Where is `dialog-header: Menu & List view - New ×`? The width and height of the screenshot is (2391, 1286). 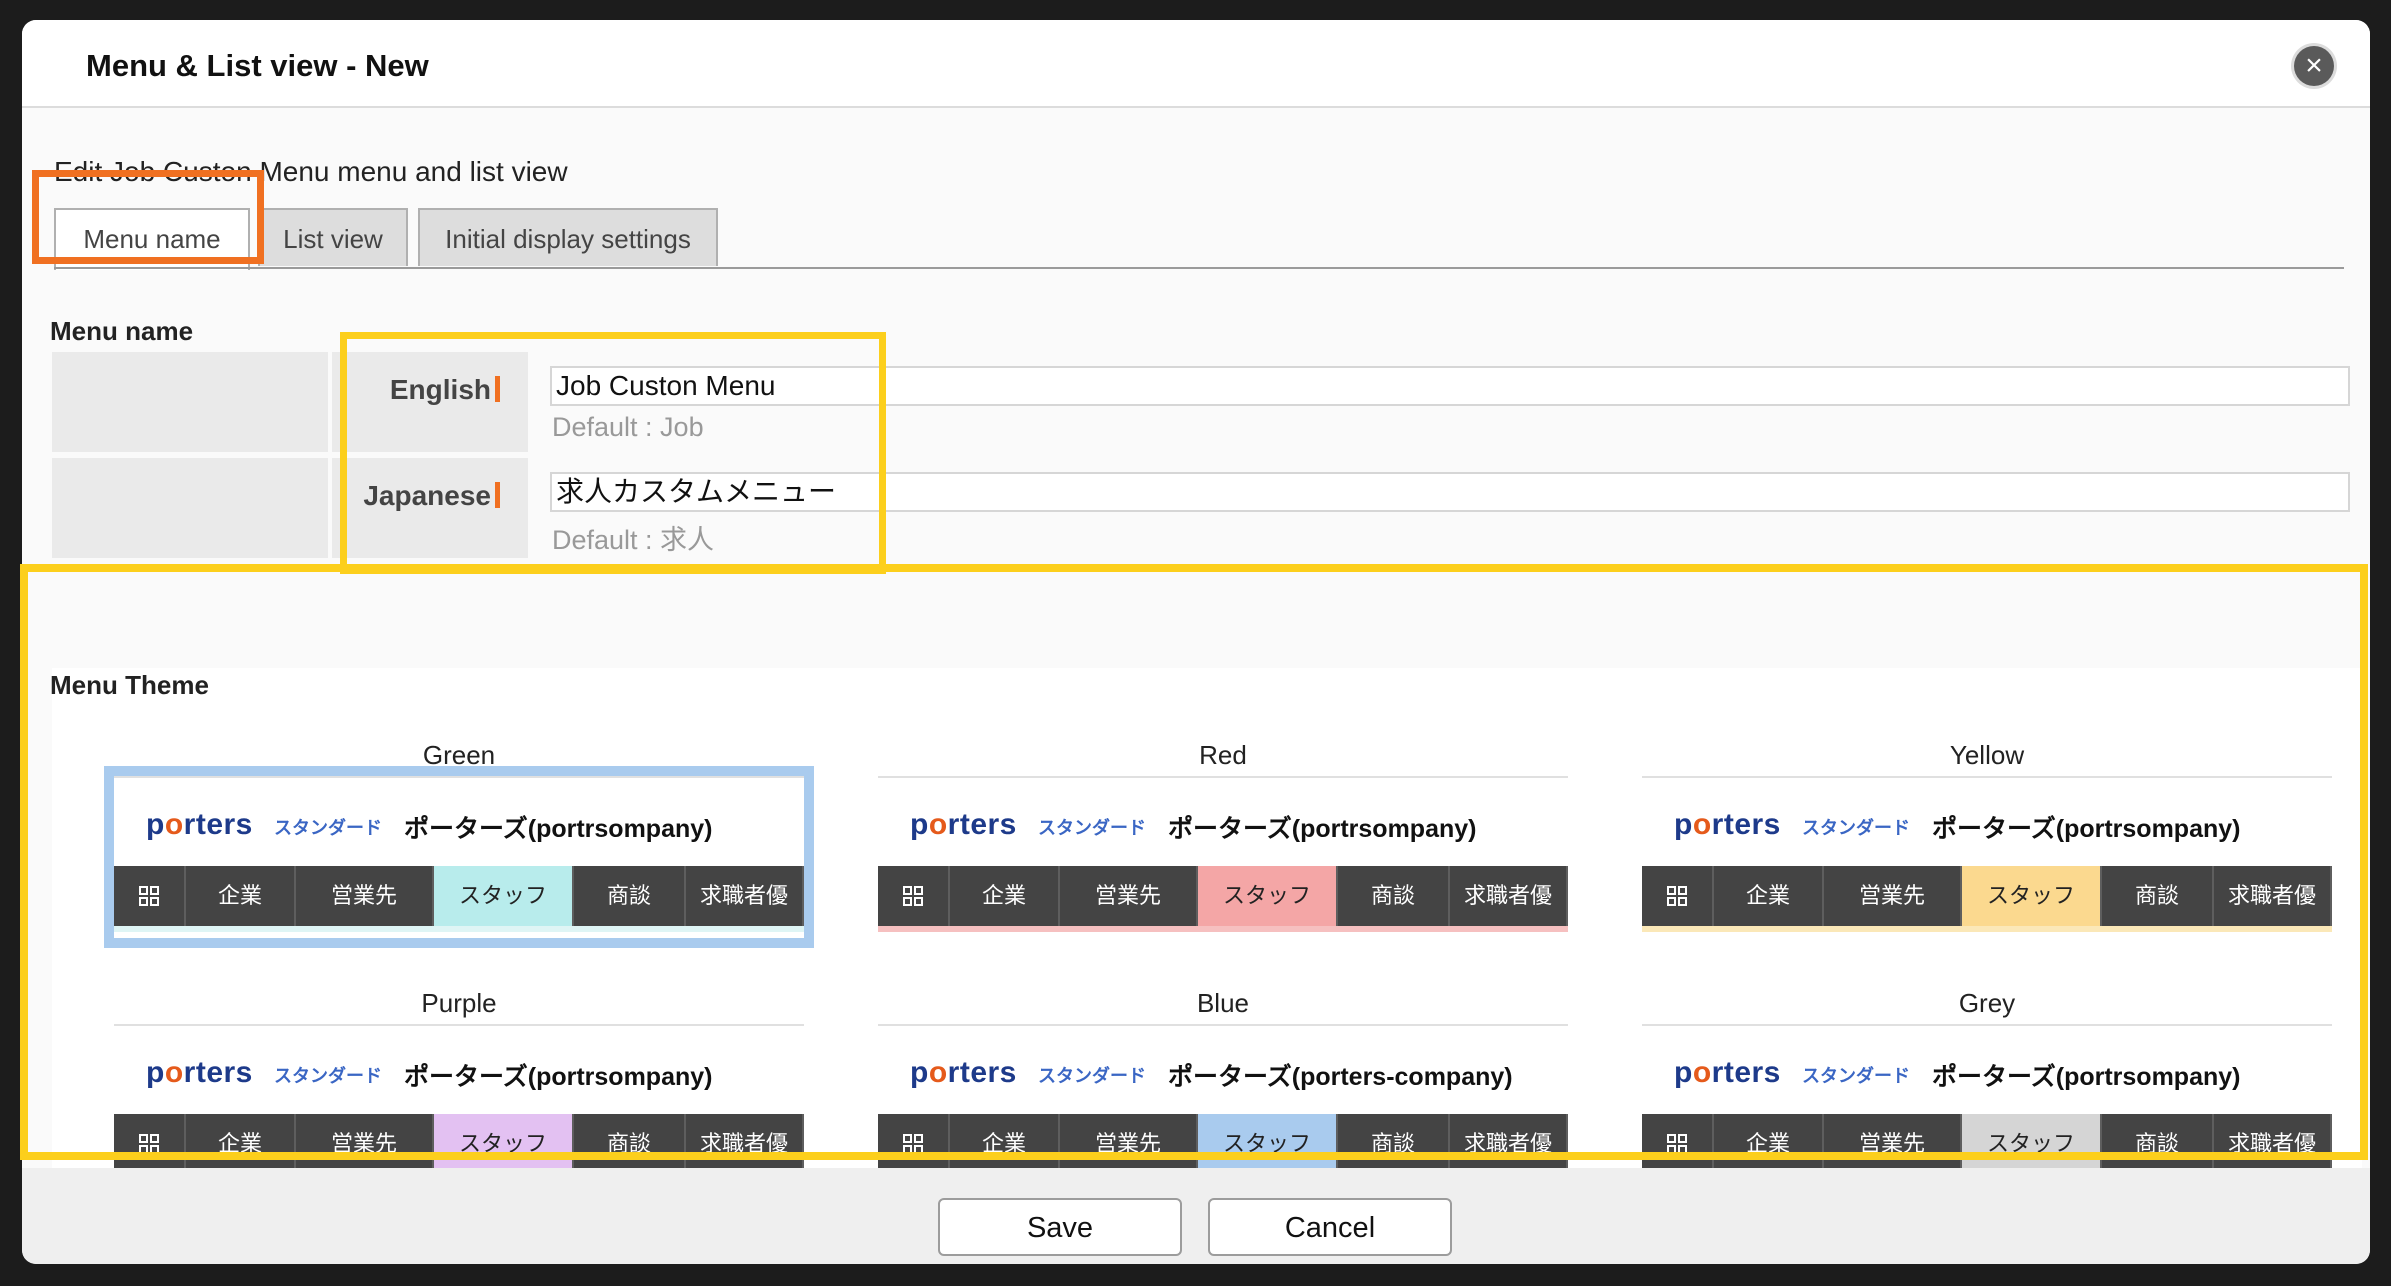
dialog-header: Menu & List view - New × is located at coordinates (1196, 64).